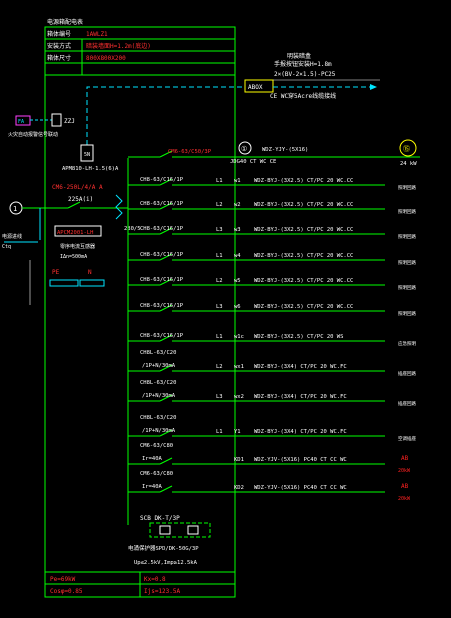 The width and height of the screenshot is (451, 618). I want to click on feeder-load: AB, so click(405, 458).